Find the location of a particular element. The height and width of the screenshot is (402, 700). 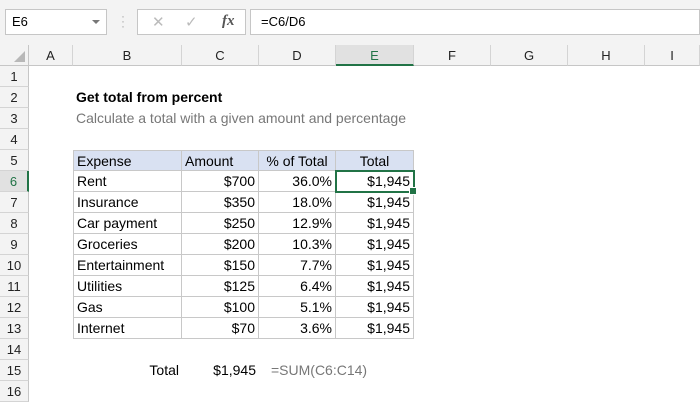

row-header-16: 16 is located at coordinates (14, 391).